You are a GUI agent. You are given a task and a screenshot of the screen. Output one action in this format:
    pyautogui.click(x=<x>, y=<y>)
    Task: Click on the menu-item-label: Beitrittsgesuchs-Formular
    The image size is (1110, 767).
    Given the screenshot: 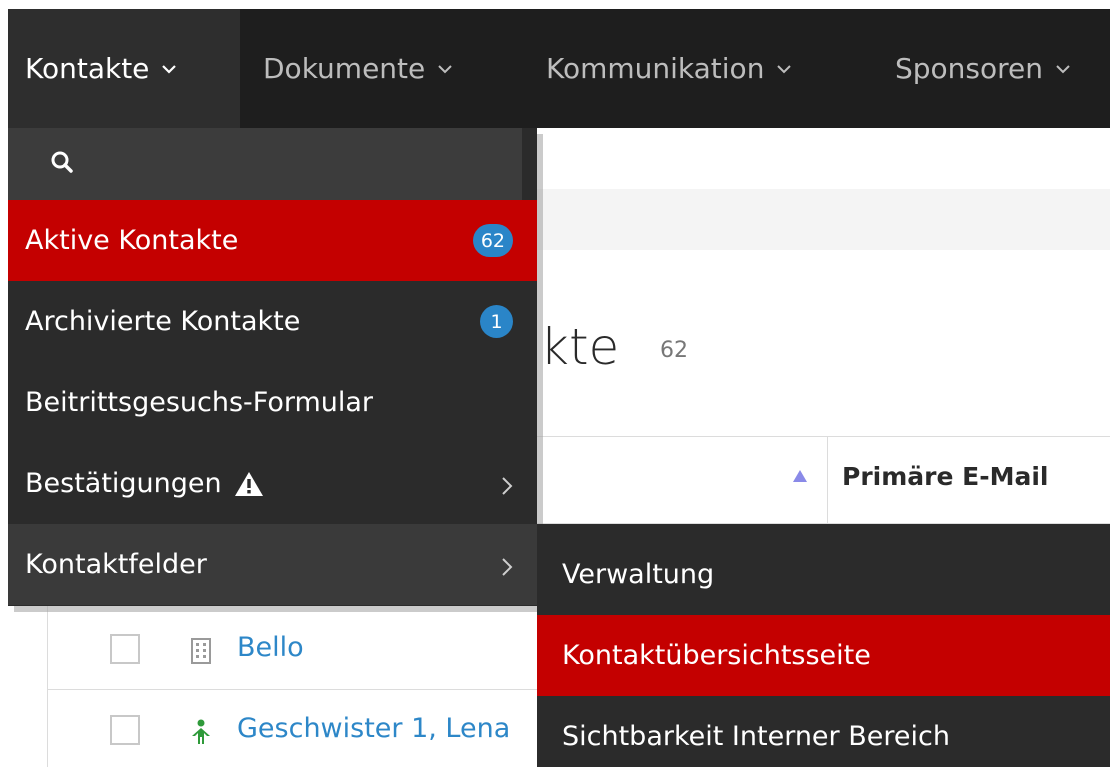 What is the action you would take?
    pyautogui.click(x=199, y=402)
    